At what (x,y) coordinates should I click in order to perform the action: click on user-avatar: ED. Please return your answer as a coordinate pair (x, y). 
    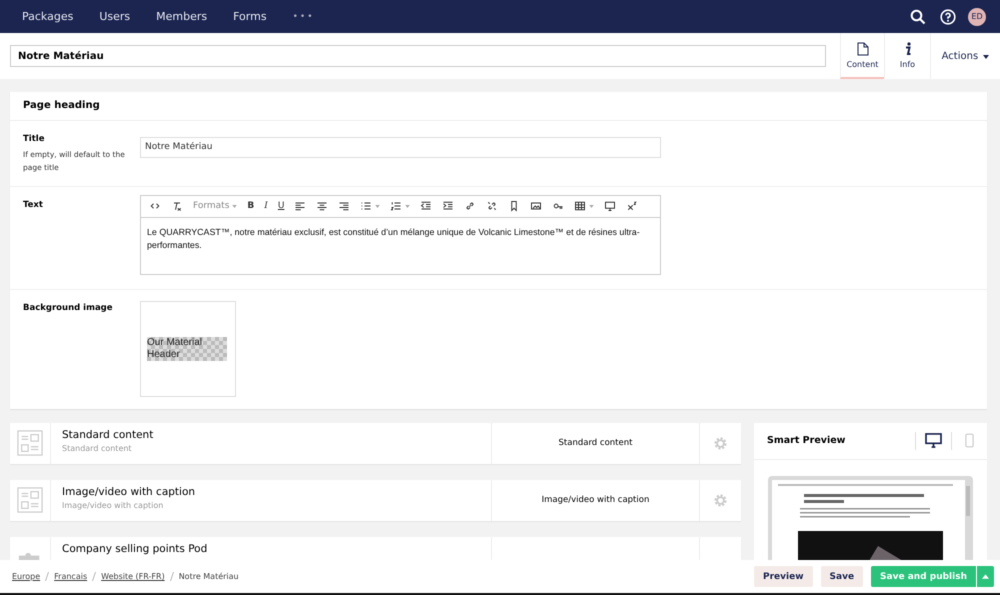
    Looking at the image, I should click on (977, 17).